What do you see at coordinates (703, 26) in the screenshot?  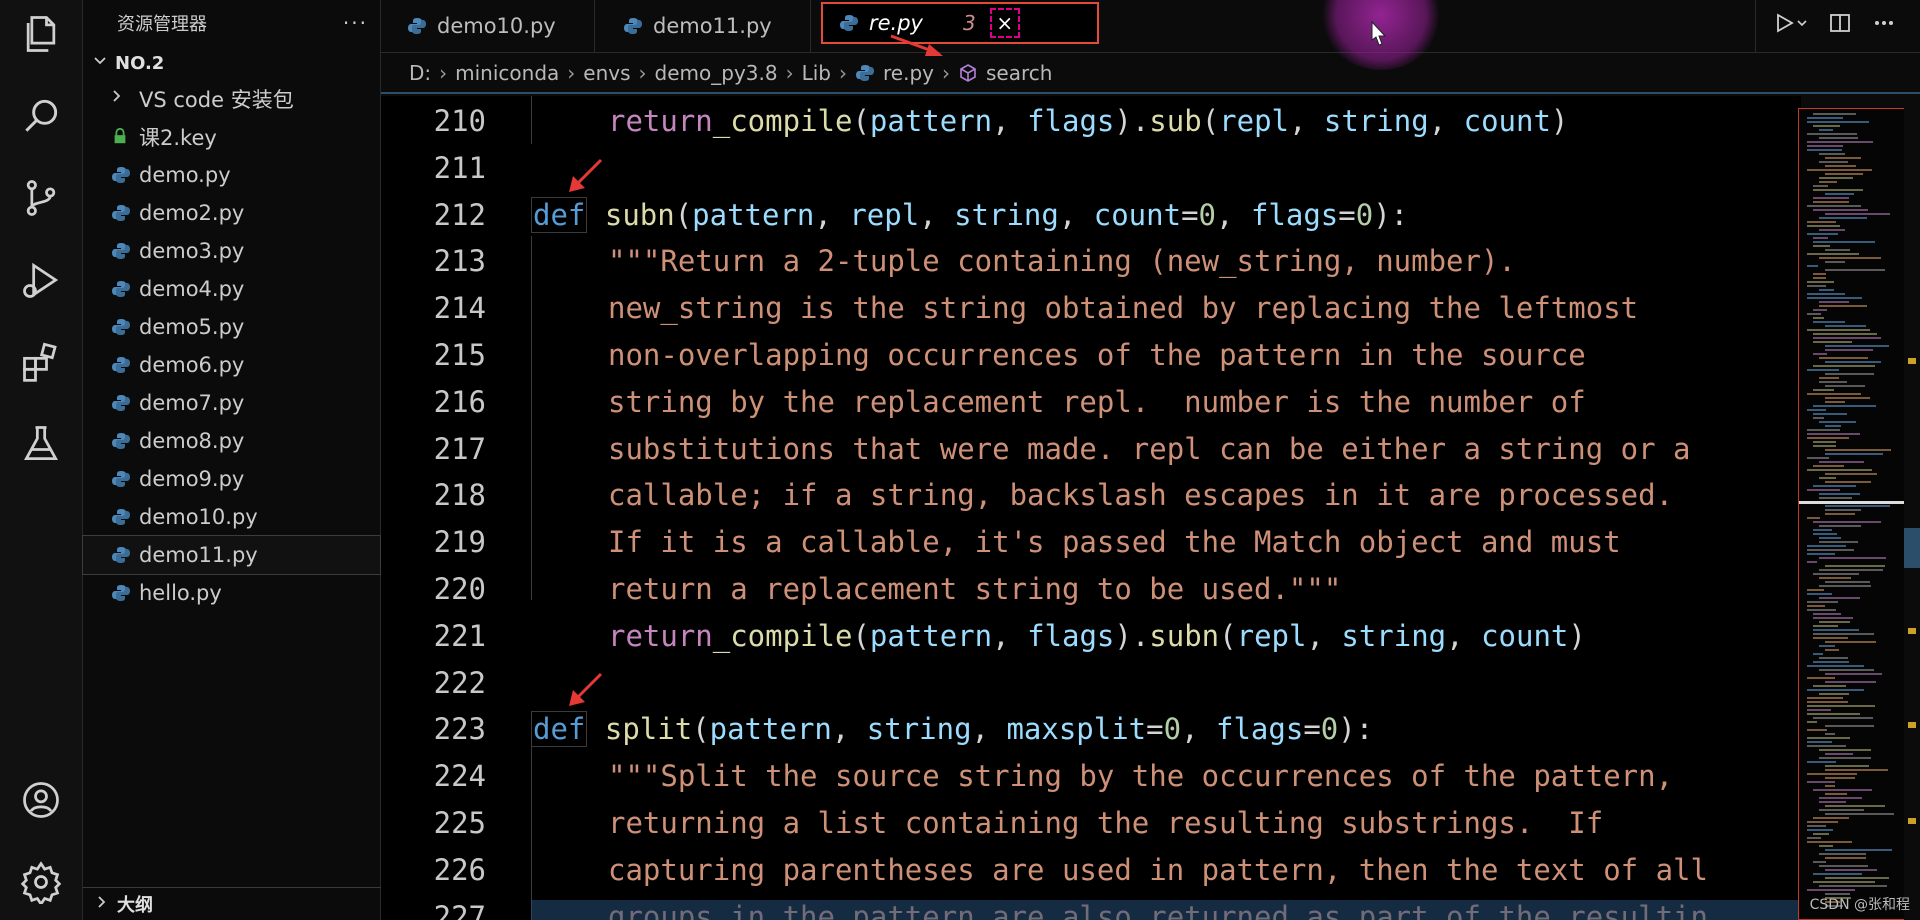 I see `tab-demo11: demo11.py` at bounding box center [703, 26].